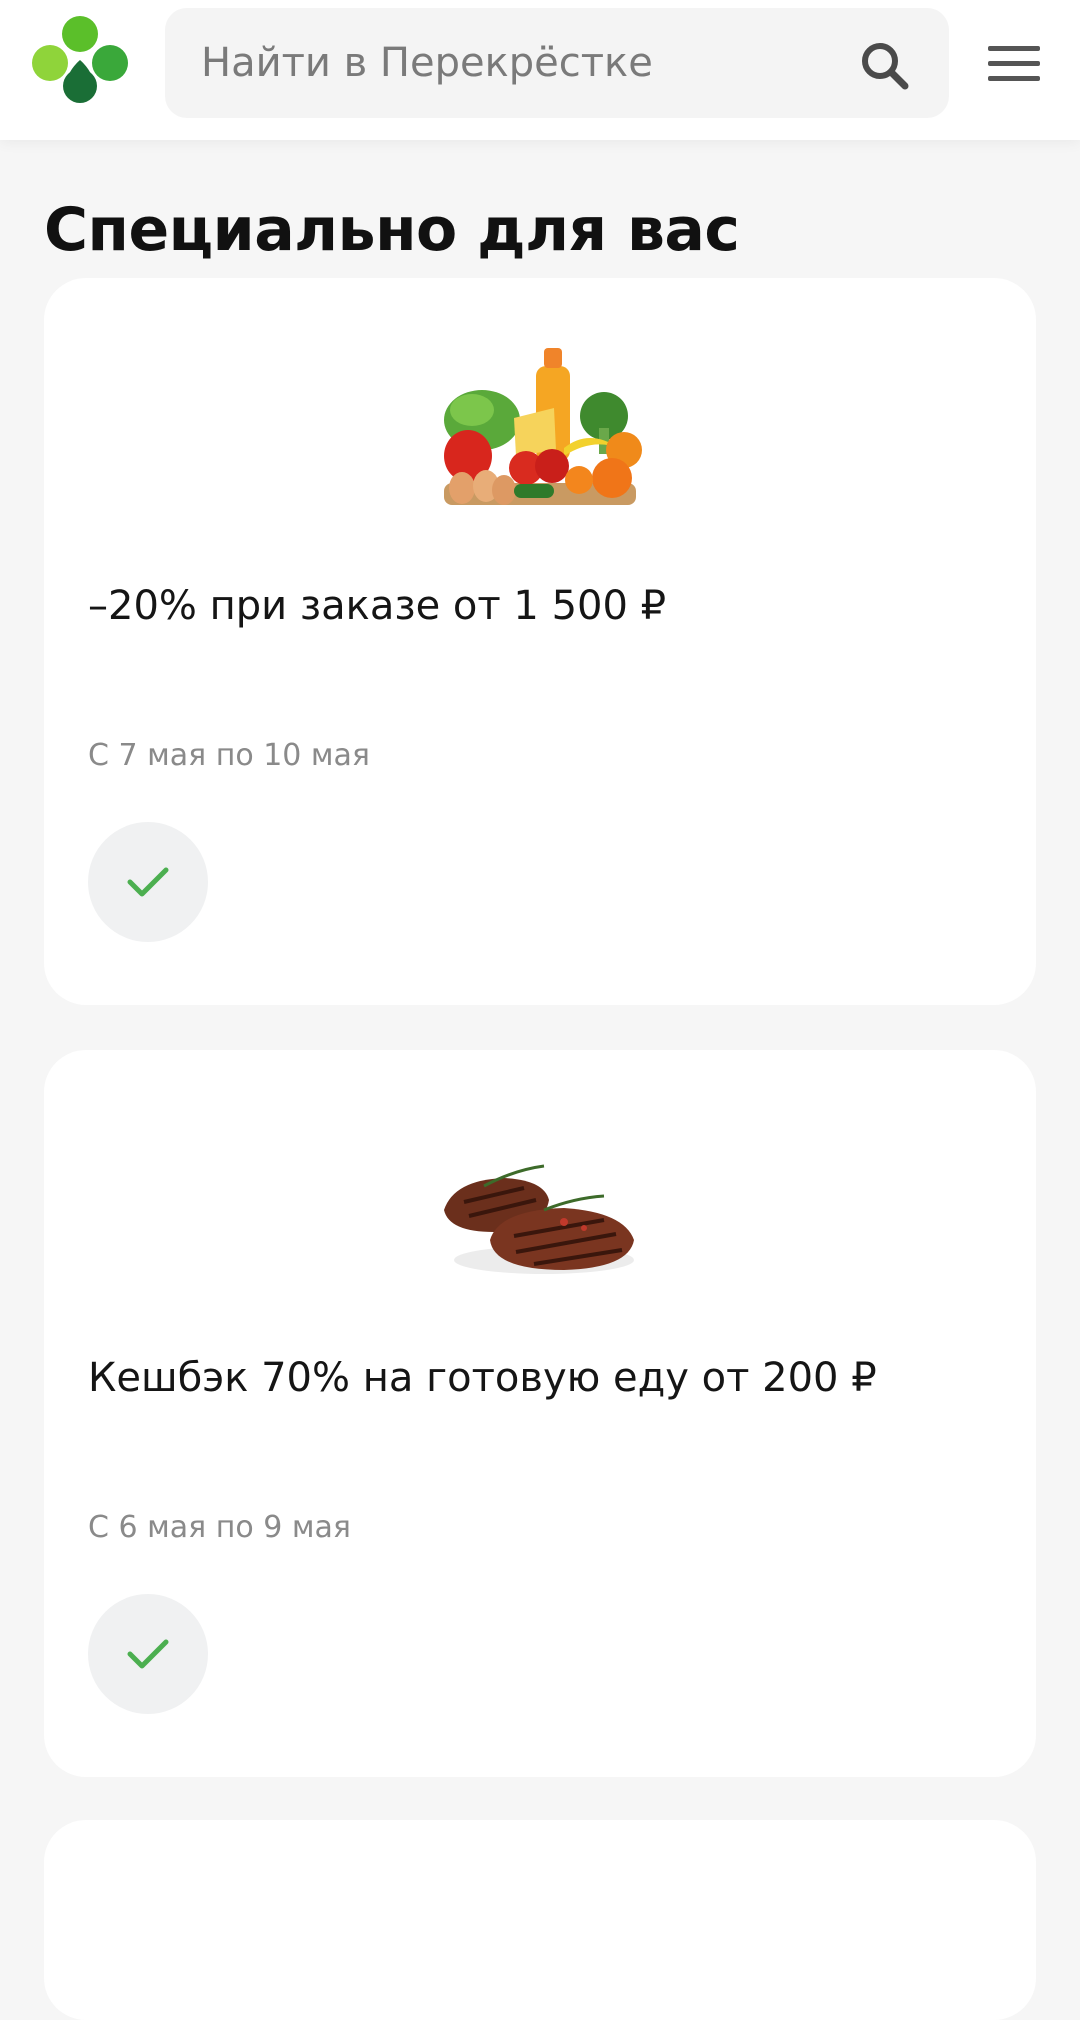 This screenshot has height=2020, width=1080. Describe the element at coordinates (885, 66) in the screenshot. I see `search-icon` at that location.